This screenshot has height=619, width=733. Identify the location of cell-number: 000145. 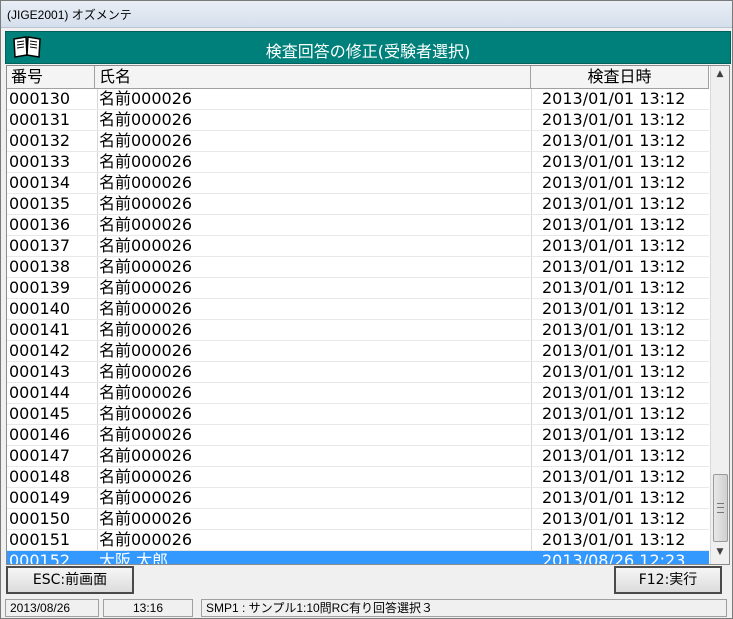
(40, 413).